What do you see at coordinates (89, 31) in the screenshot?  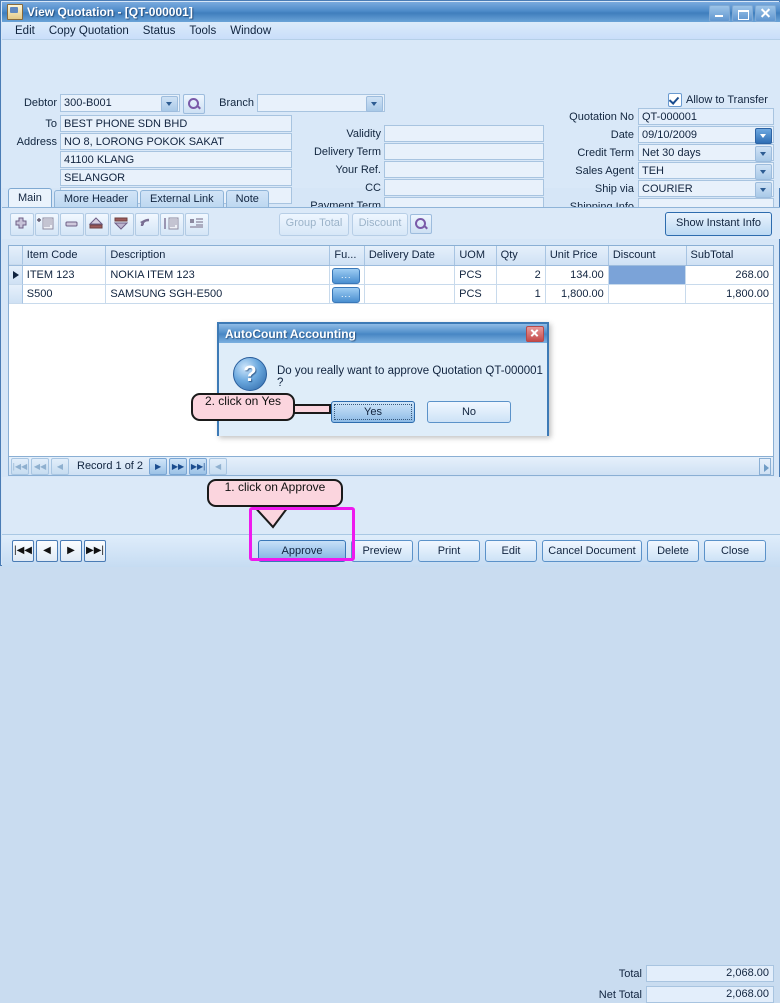 I see `menu-copy-quotation: Copy Quotation` at bounding box center [89, 31].